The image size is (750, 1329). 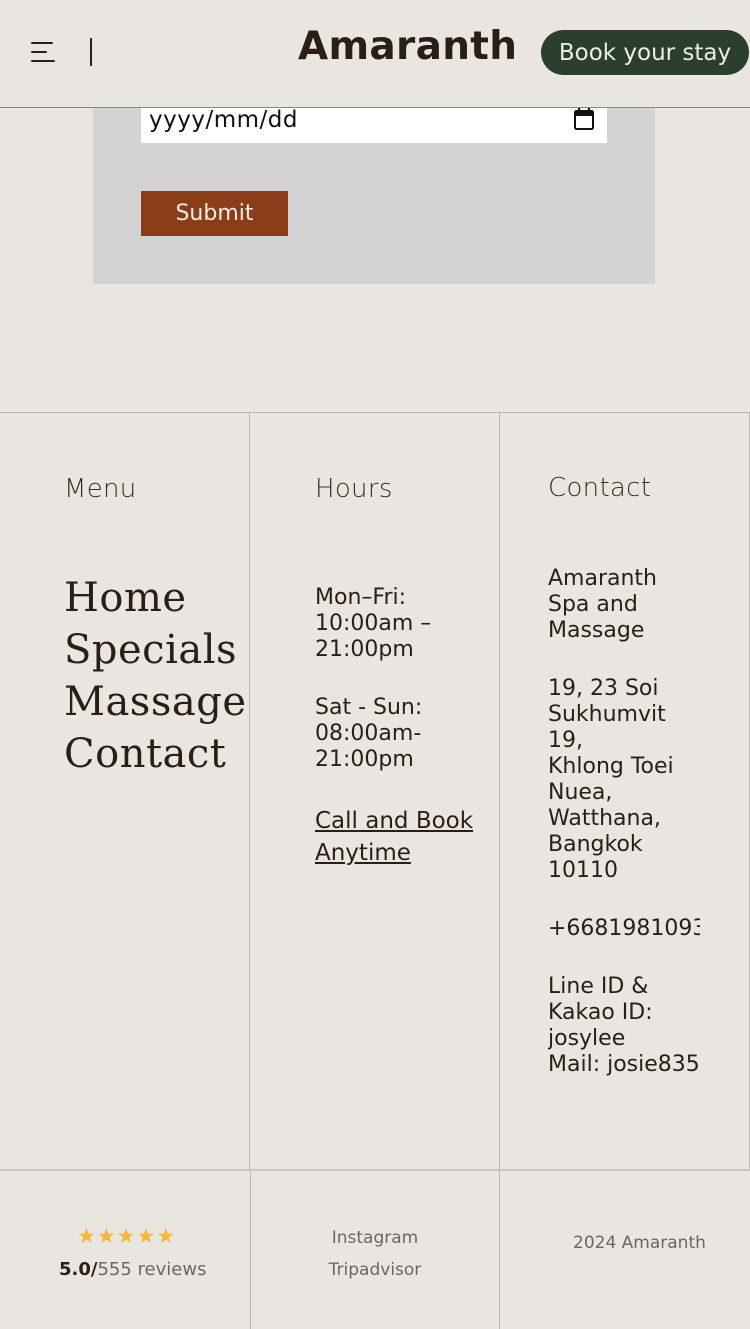 I want to click on hours-heading: Hours, so click(x=354, y=489).